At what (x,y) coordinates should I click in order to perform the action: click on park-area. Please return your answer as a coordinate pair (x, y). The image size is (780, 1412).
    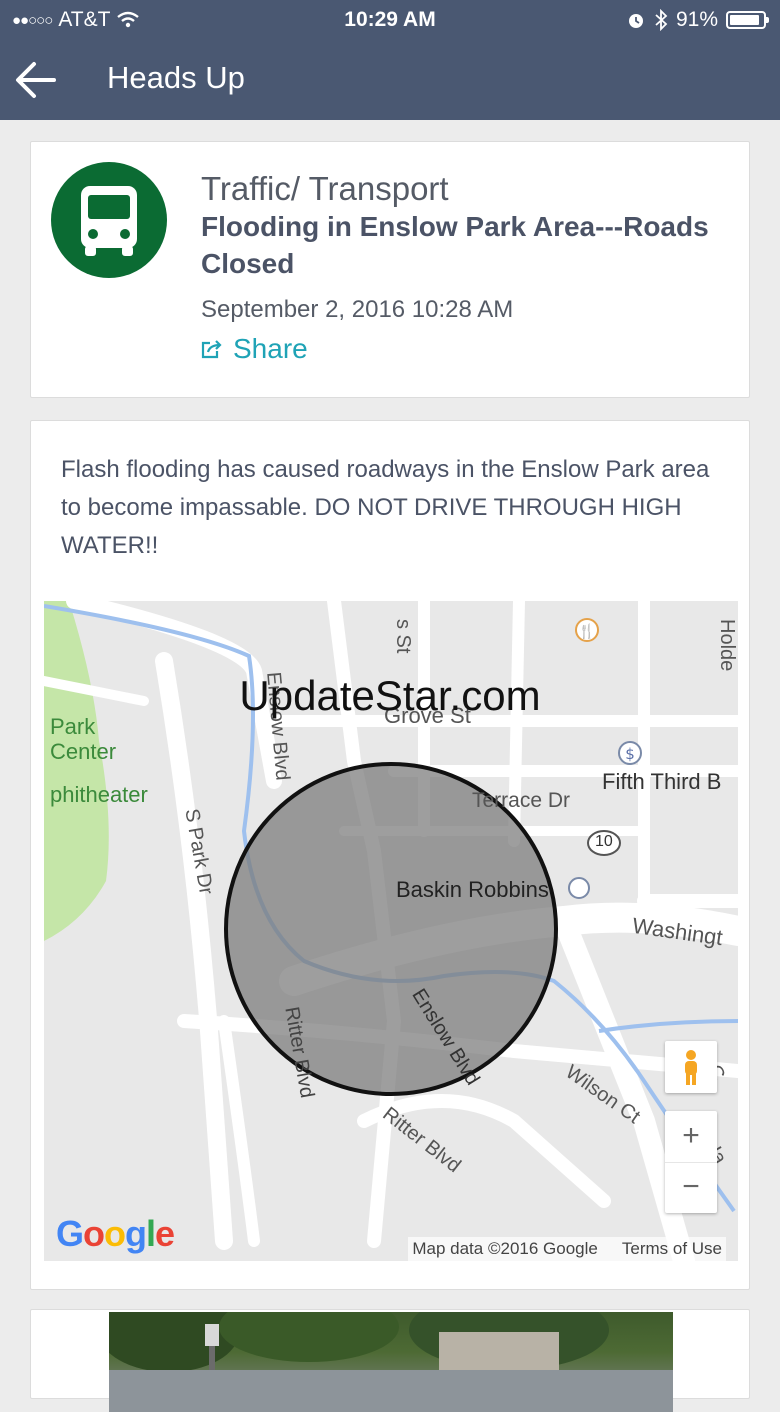
    Looking at the image, I should click on (76, 771).